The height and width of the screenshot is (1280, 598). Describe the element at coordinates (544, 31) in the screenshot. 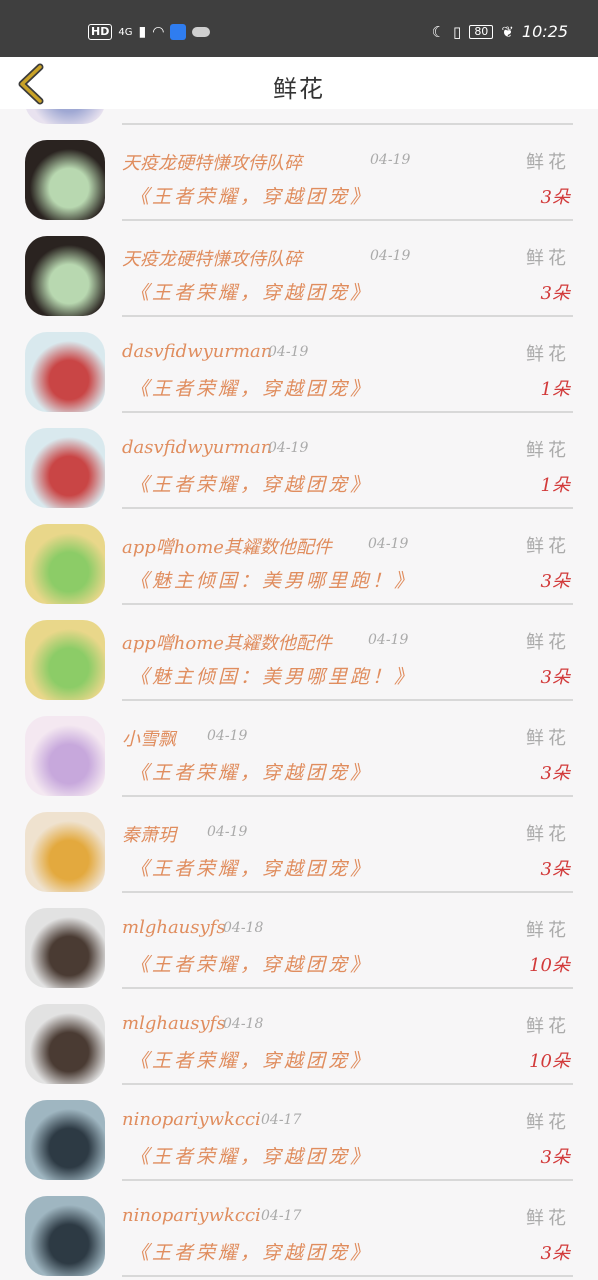

I see `status-time: 10:25` at that location.